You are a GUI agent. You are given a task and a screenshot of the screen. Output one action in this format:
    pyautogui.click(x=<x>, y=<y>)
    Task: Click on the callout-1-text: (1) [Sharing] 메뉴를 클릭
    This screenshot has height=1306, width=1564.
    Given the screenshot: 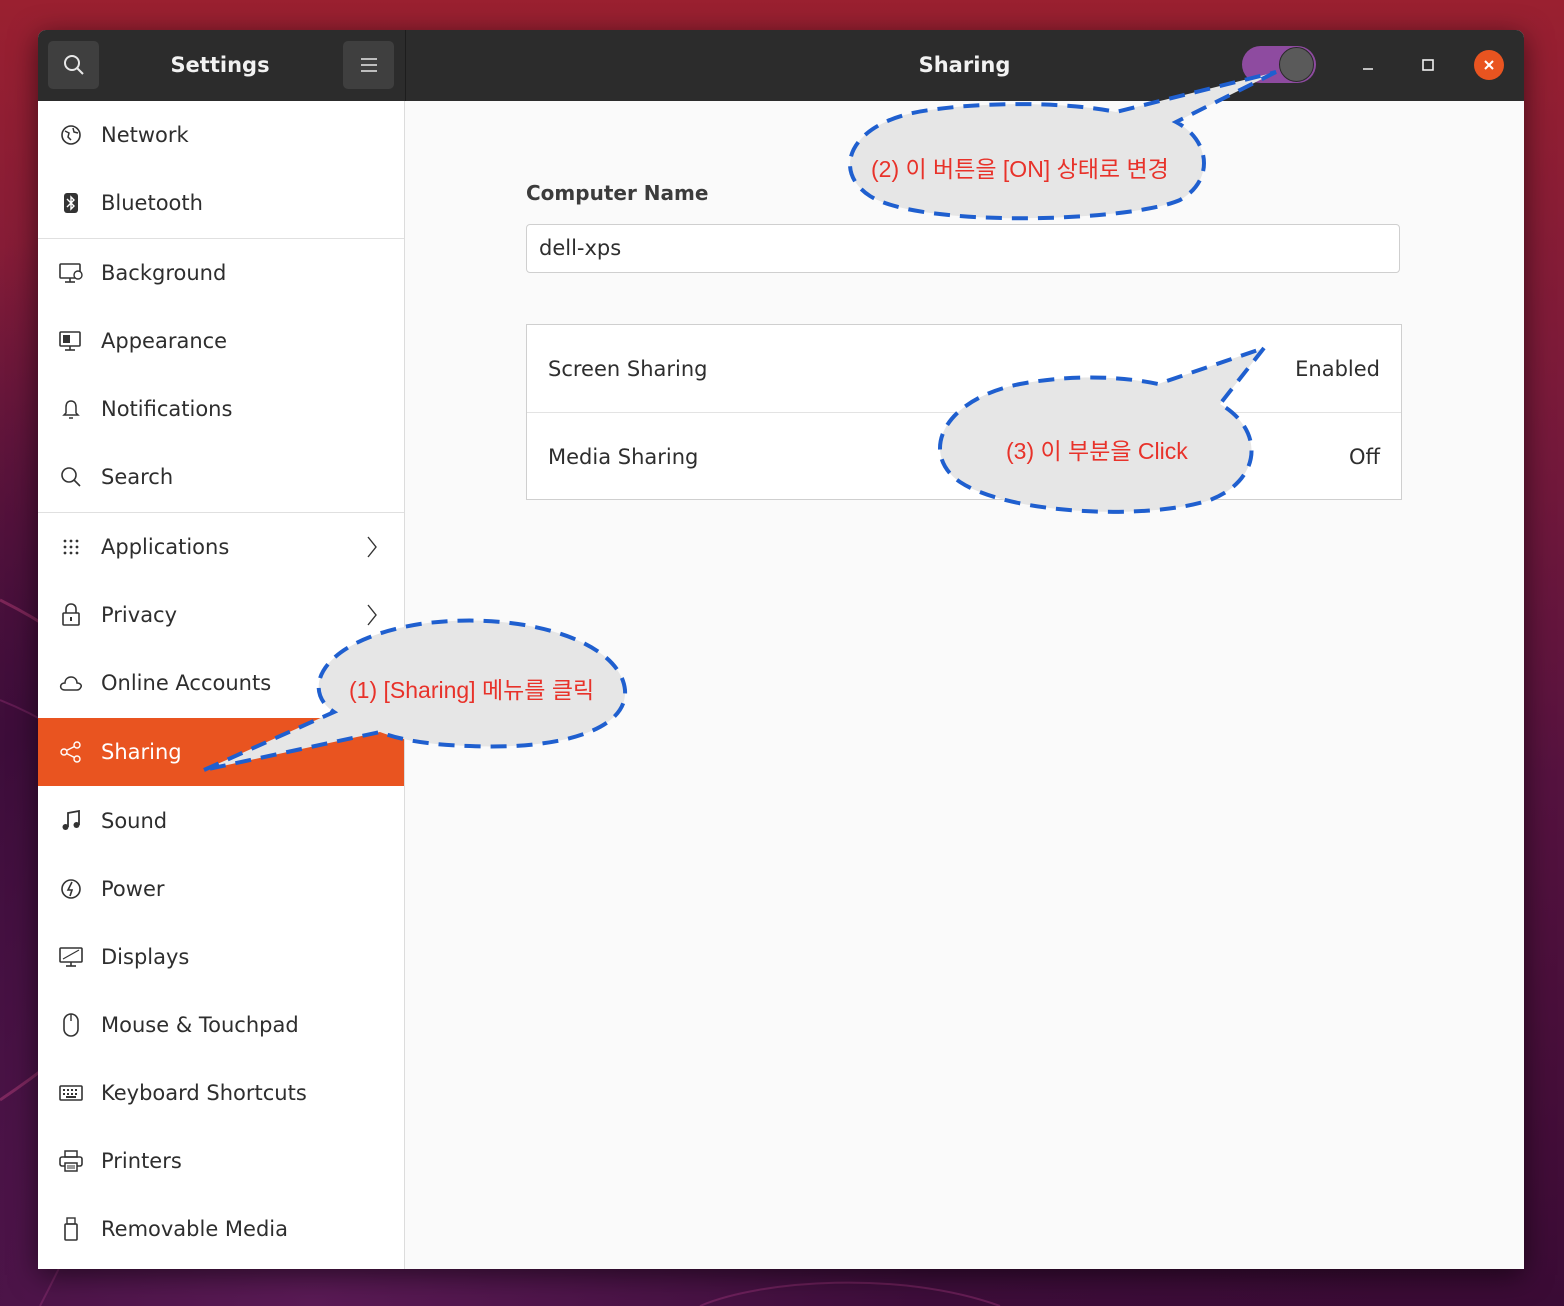 What is the action you would take?
    pyautogui.click(x=472, y=690)
    